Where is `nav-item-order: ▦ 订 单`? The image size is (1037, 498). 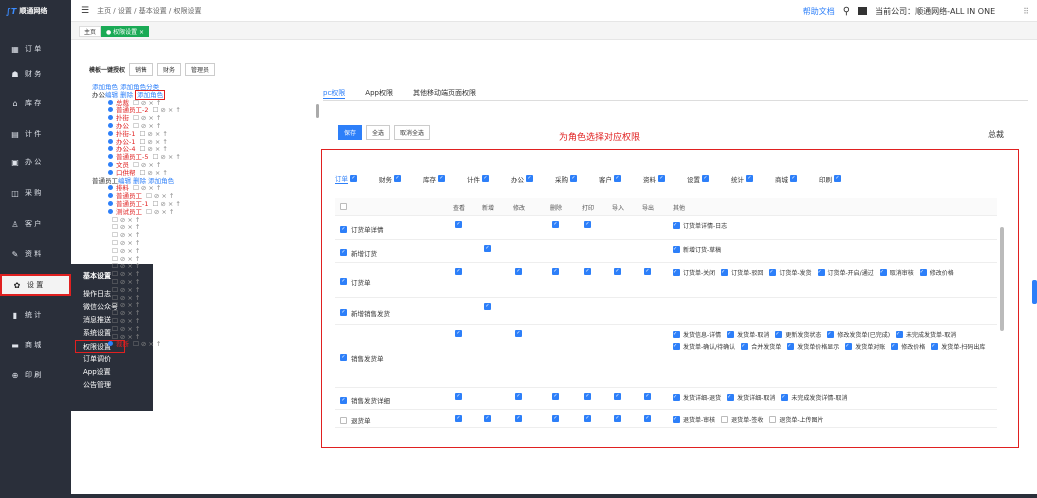 nav-item-order: ▦ 订 单 is located at coordinates (35, 49).